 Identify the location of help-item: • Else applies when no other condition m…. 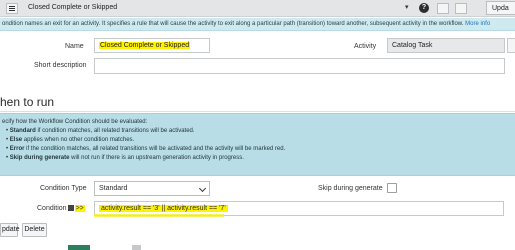
(70, 140).